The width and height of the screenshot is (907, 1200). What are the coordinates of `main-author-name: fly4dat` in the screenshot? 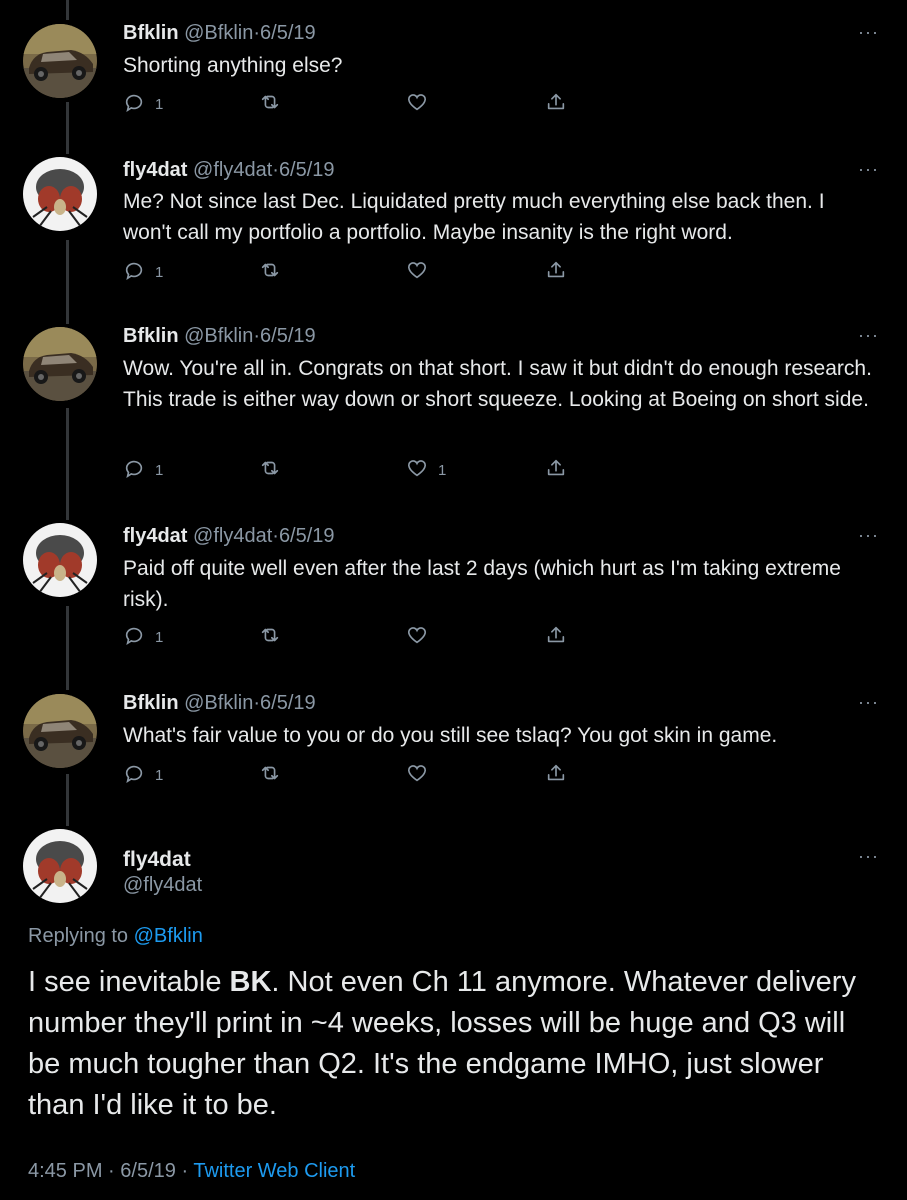 It's located at (157, 860).